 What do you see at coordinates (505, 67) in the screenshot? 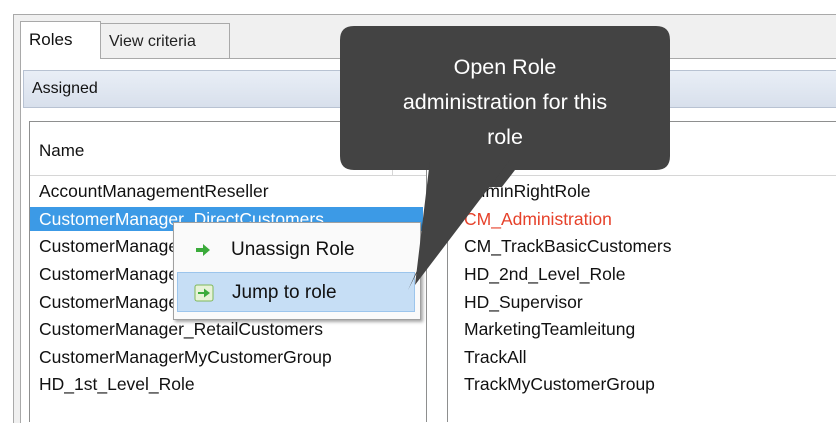
I see `tooltip-line: Open Role` at bounding box center [505, 67].